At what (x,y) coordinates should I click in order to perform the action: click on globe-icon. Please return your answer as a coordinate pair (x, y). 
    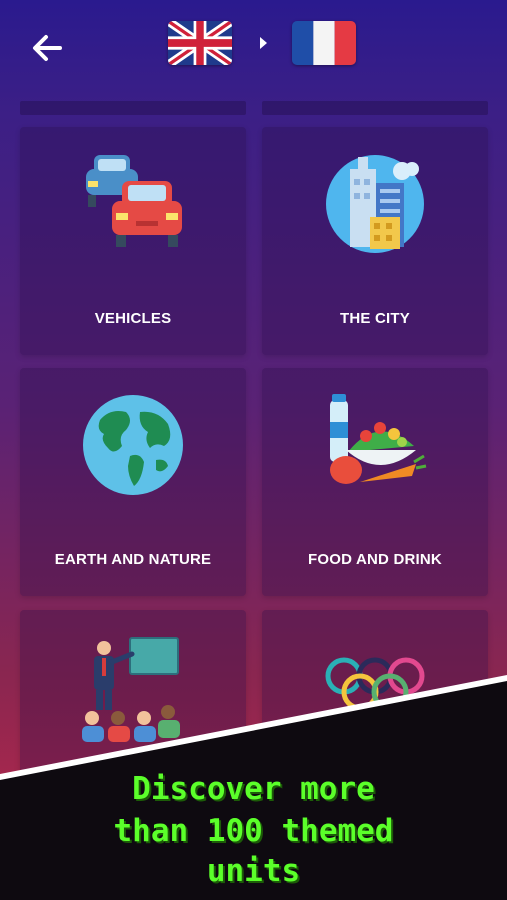
    Looking at the image, I should click on (133, 445).